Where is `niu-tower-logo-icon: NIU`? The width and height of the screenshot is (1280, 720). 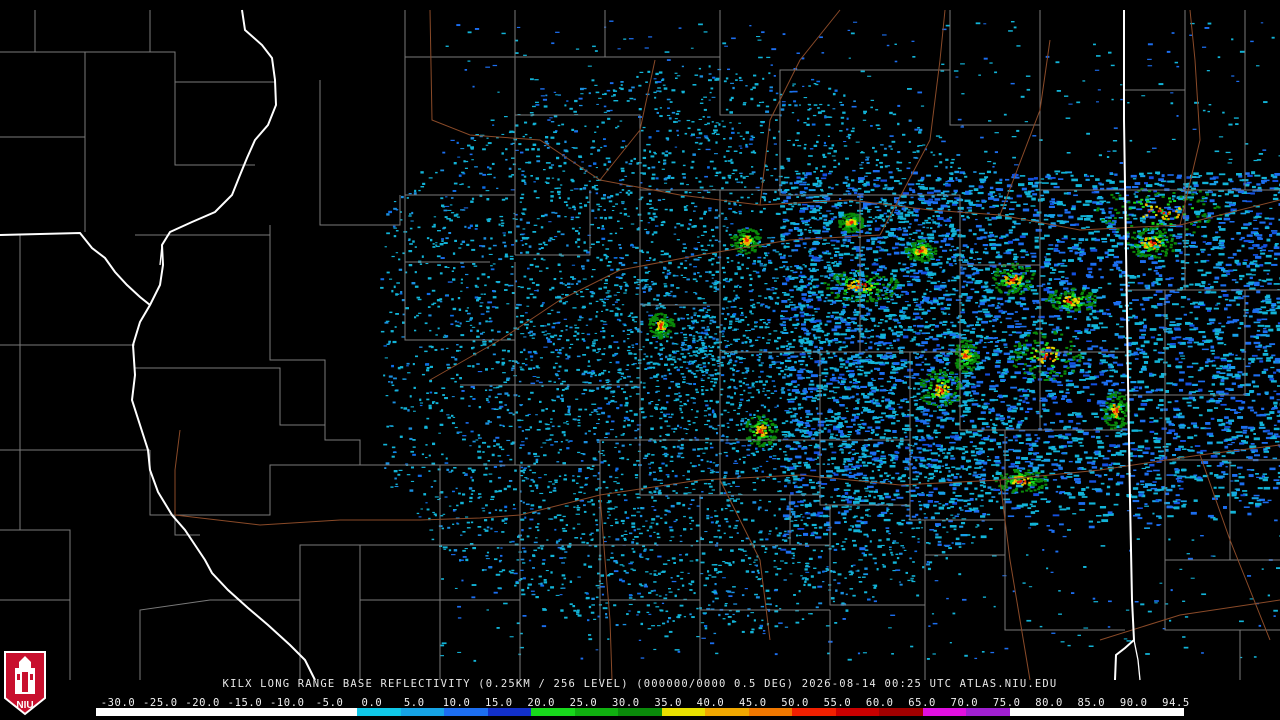 niu-tower-logo-icon: NIU is located at coordinates (25, 683).